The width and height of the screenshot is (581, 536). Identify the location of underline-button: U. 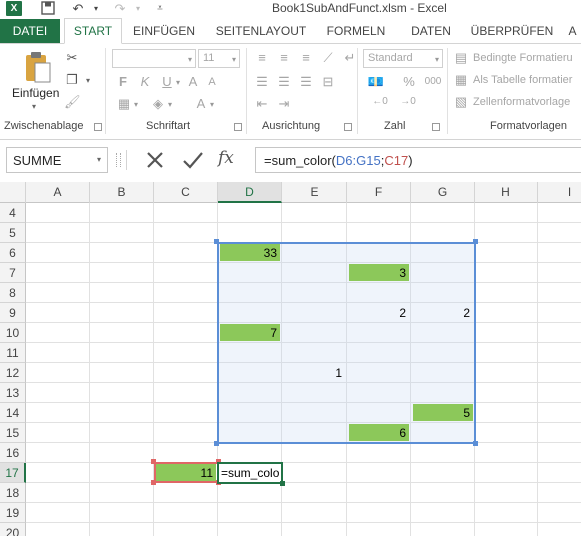
(167, 81).